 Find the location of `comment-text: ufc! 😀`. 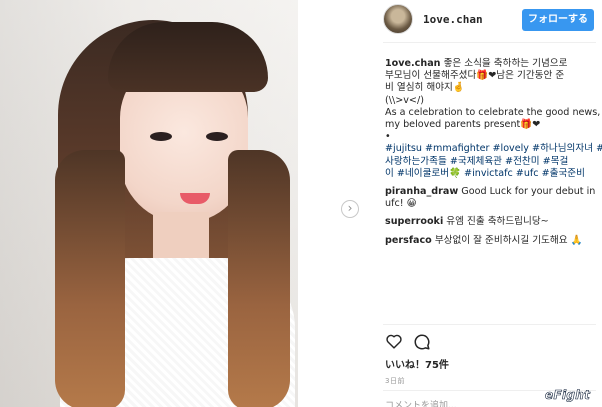

comment-text: ufc! 😀 is located at coordinates (401, 204).